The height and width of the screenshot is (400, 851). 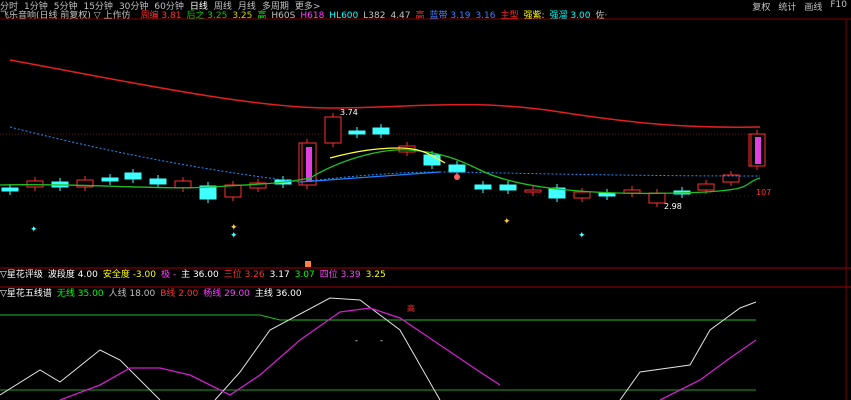 I want to click on indicator1-title: ▽星花评级, so click(x=21, y=273).